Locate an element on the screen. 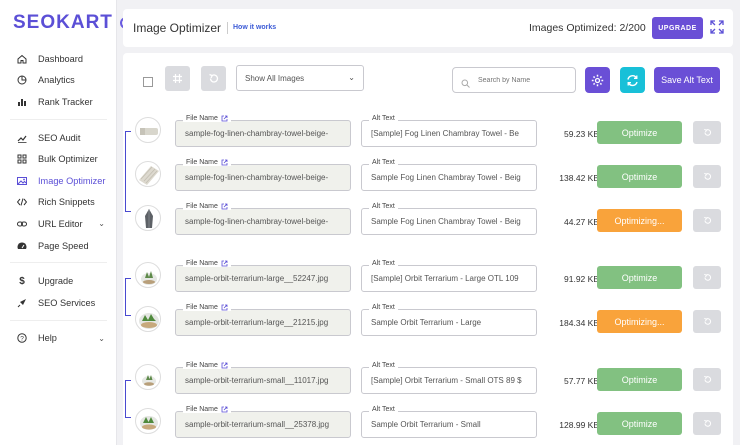  sidebar-item-seo-services: SEO Services is located at coordinates (58, 303).